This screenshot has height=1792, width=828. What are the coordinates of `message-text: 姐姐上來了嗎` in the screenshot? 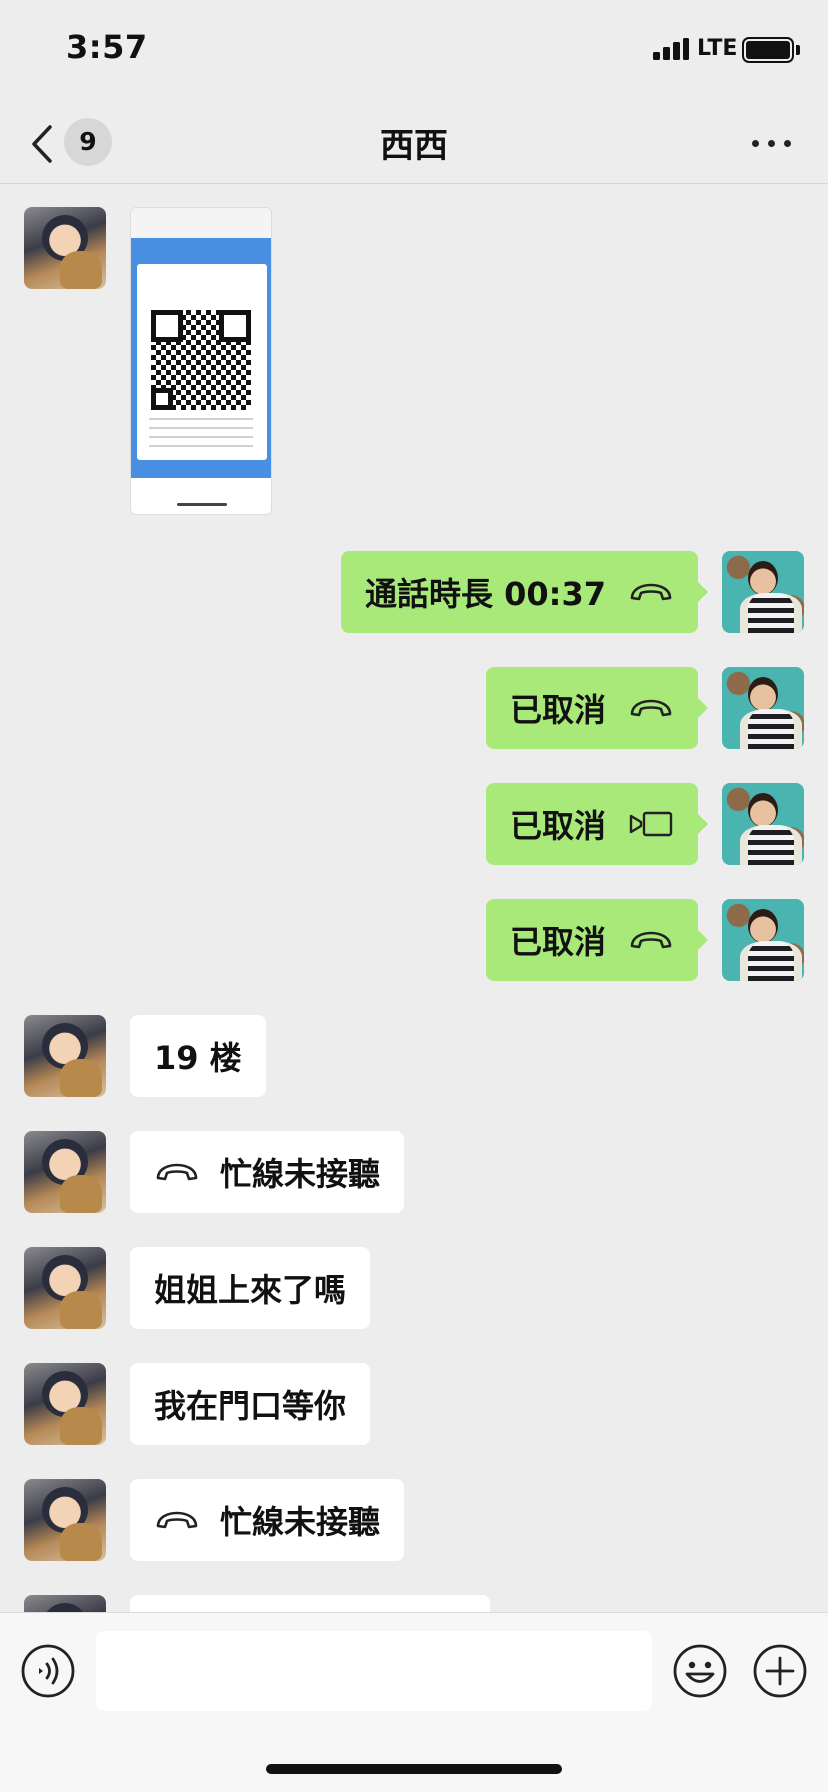 It's located at (250, 1290).